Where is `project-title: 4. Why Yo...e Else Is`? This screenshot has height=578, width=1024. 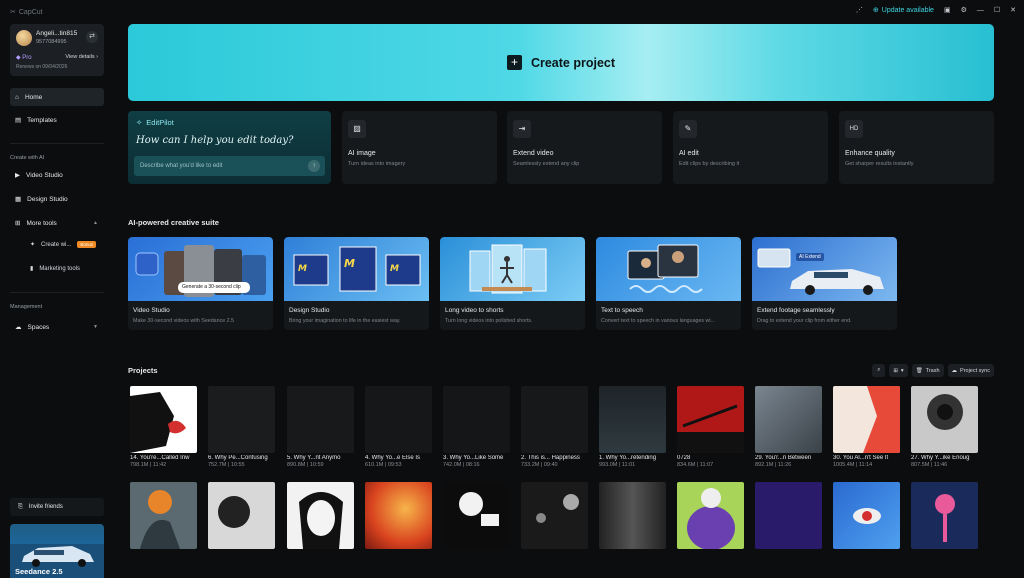
project-title: 4. Why Yo...e Else Is is located at coordinates (393, 458).